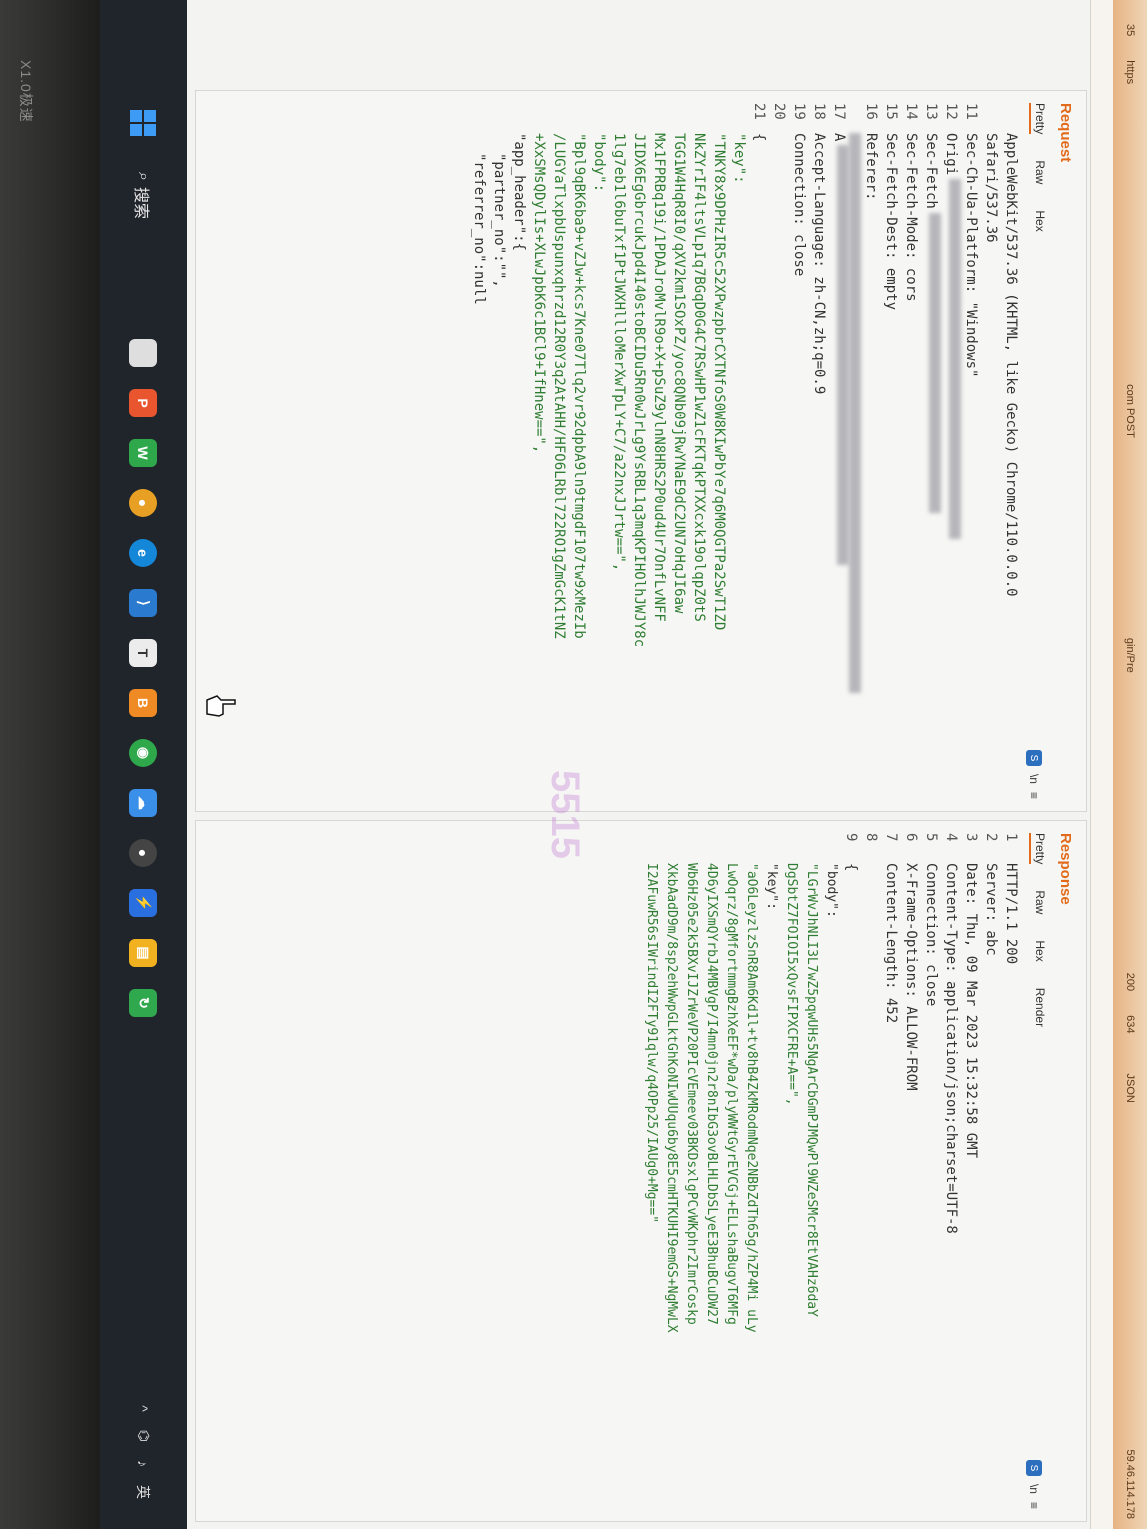 The image size is (1147, 1529). What do you see at coordinates (831, 890) in the screenshot?
I see `json-line: "body":` at bounding box center [831, 890].